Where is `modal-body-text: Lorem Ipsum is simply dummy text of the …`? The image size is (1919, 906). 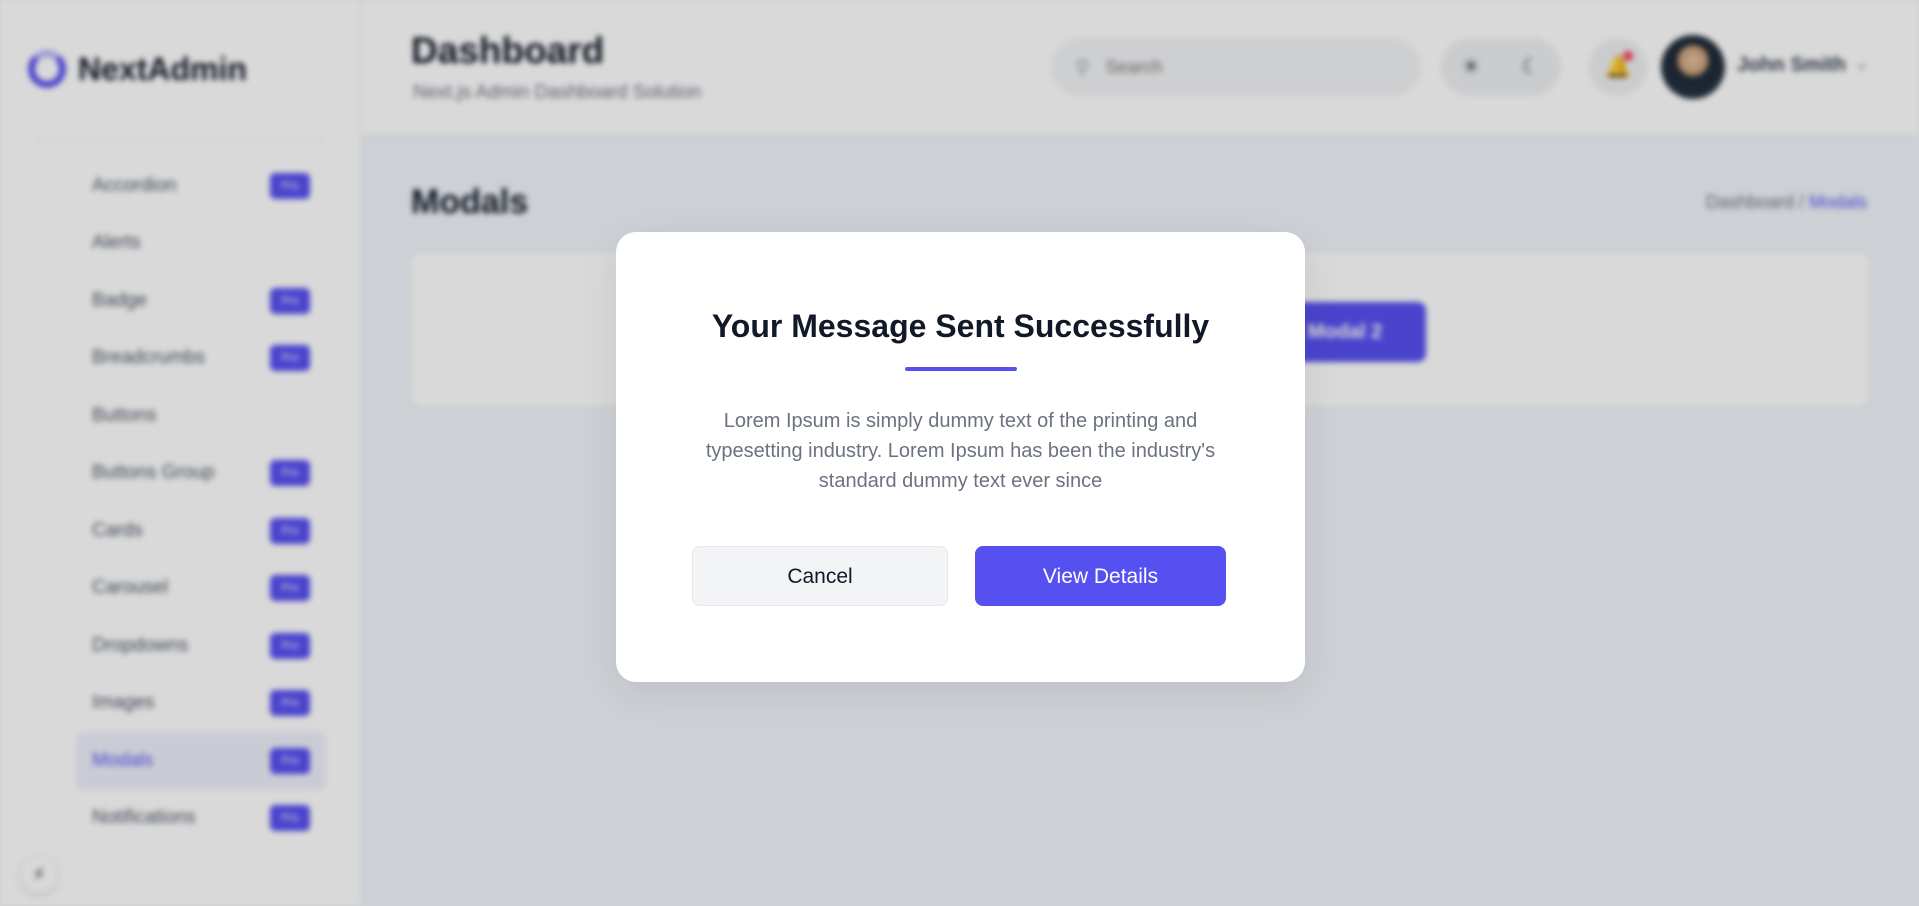 modal-body-text: Lorem Ipsum is simply dummy text of the … is located at coordinates (960, 451).